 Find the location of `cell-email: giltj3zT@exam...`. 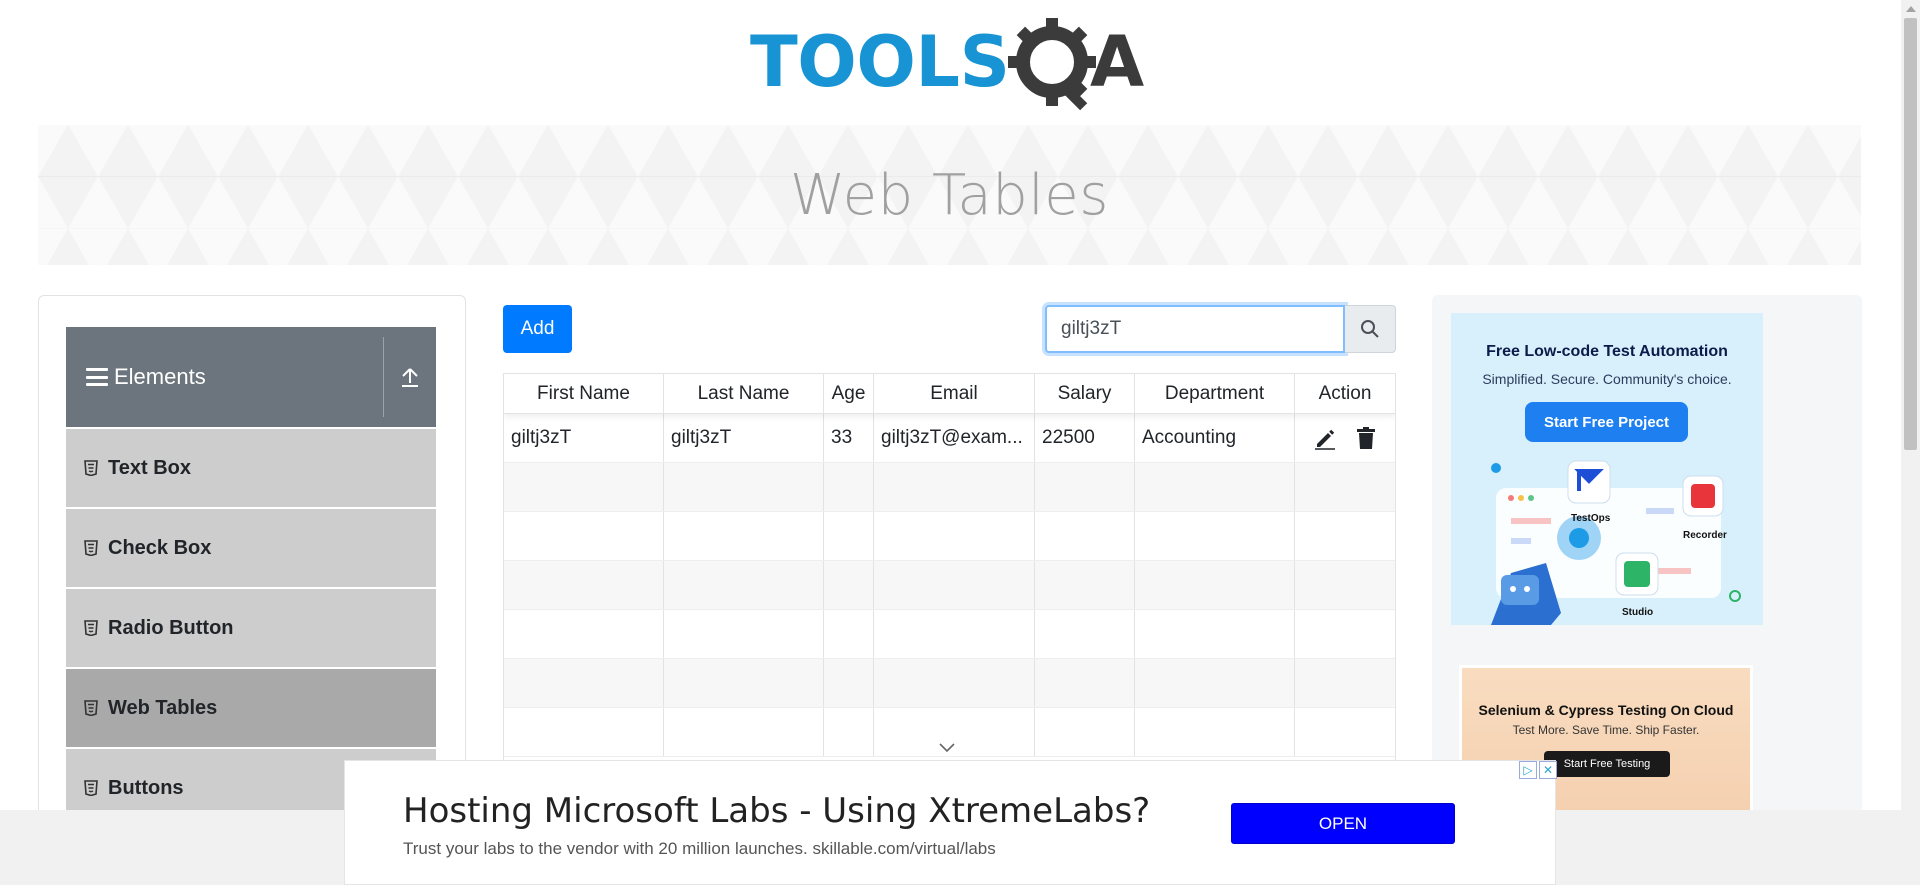

cell-email: giltj3zT@exam... is located at coordinates (954, 438).